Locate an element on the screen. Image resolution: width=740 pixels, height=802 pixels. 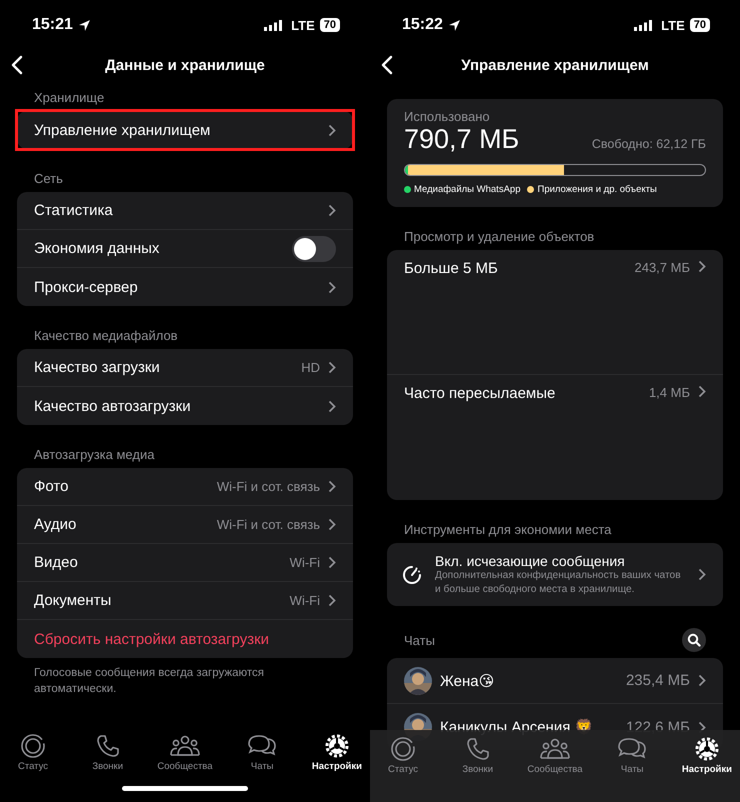
search-button is located at coordinates (694, 640).